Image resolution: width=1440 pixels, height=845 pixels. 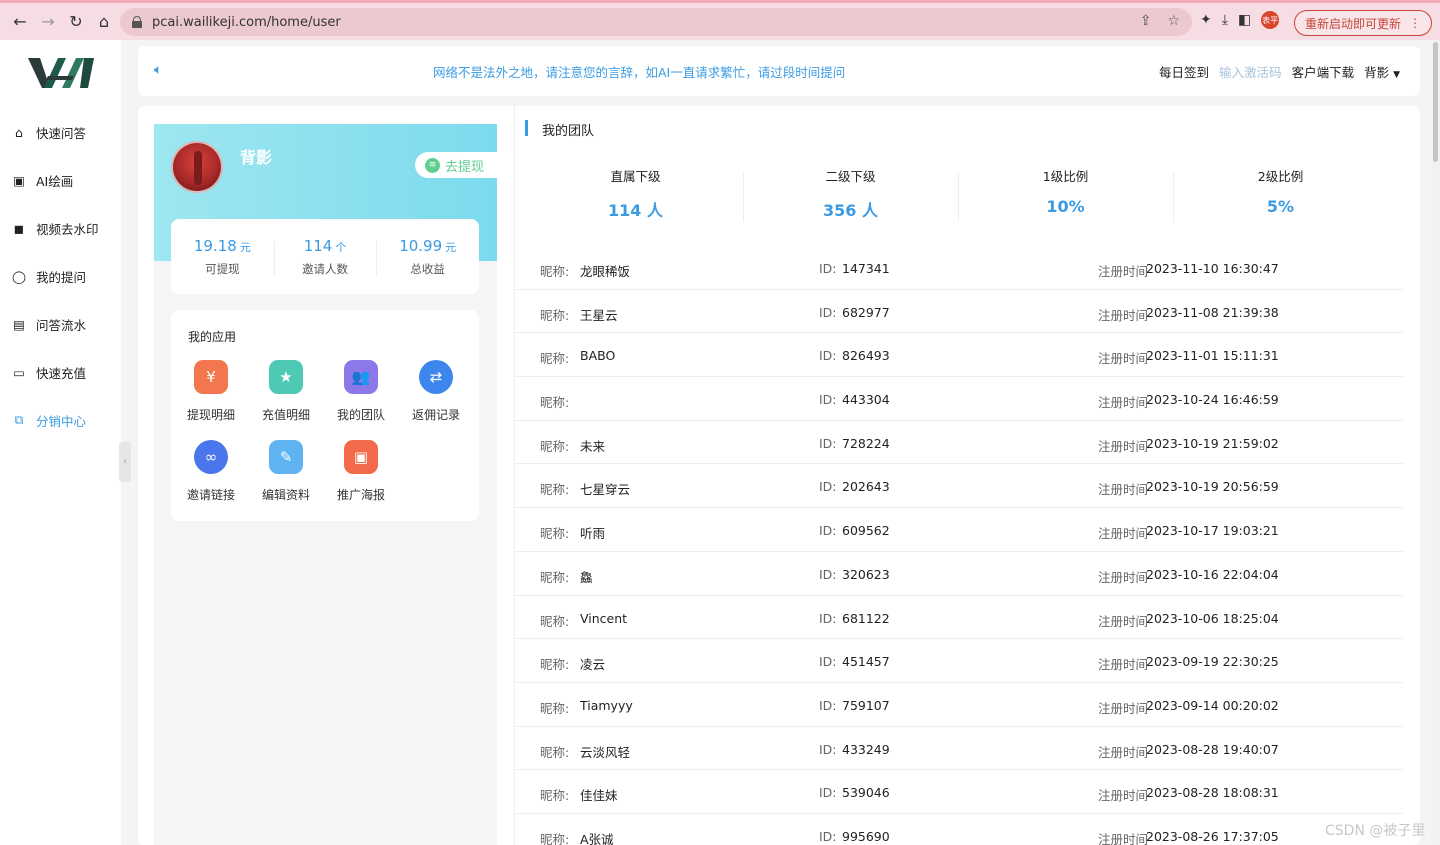 I want to click on sidebar-item-6: ⧉ 分销中心, so click(x=48, y=420).